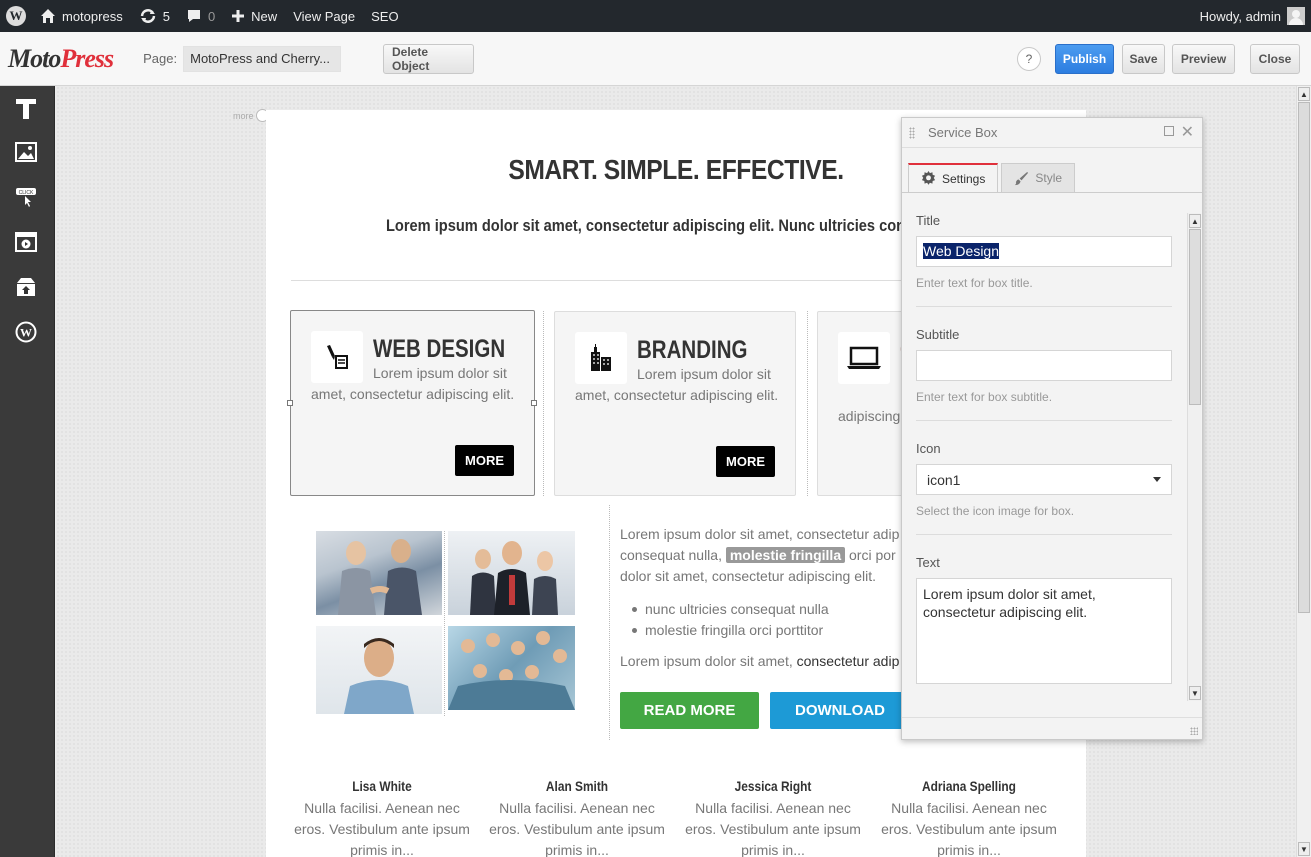  Describe the element at coordinates (379, 670) in the screenshot. I see `man-portrait-photo` at that location.